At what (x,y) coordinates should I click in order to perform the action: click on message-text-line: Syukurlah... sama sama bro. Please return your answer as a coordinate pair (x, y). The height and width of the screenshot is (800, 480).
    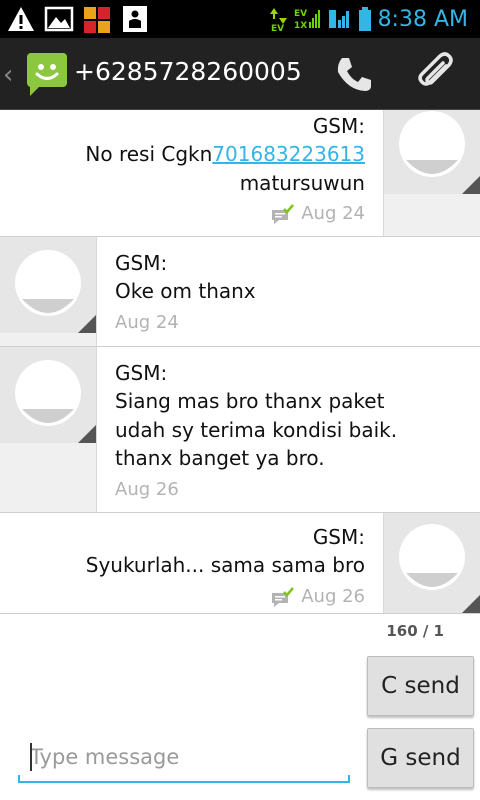
    Looking at the image, I should click on (225, 565).